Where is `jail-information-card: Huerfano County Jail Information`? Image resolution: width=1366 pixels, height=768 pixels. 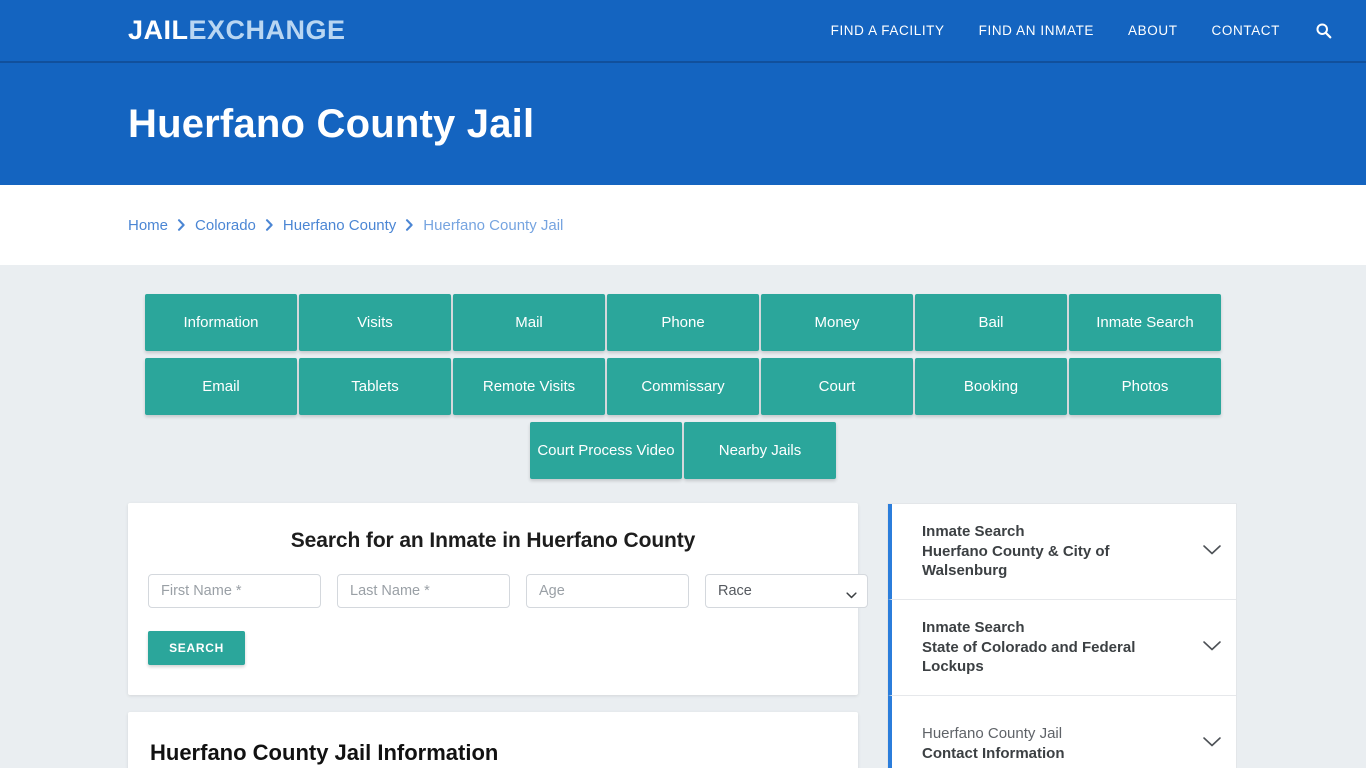
jail-information-card: Huerfano County Jail Information is located at coordinates (493, 740).